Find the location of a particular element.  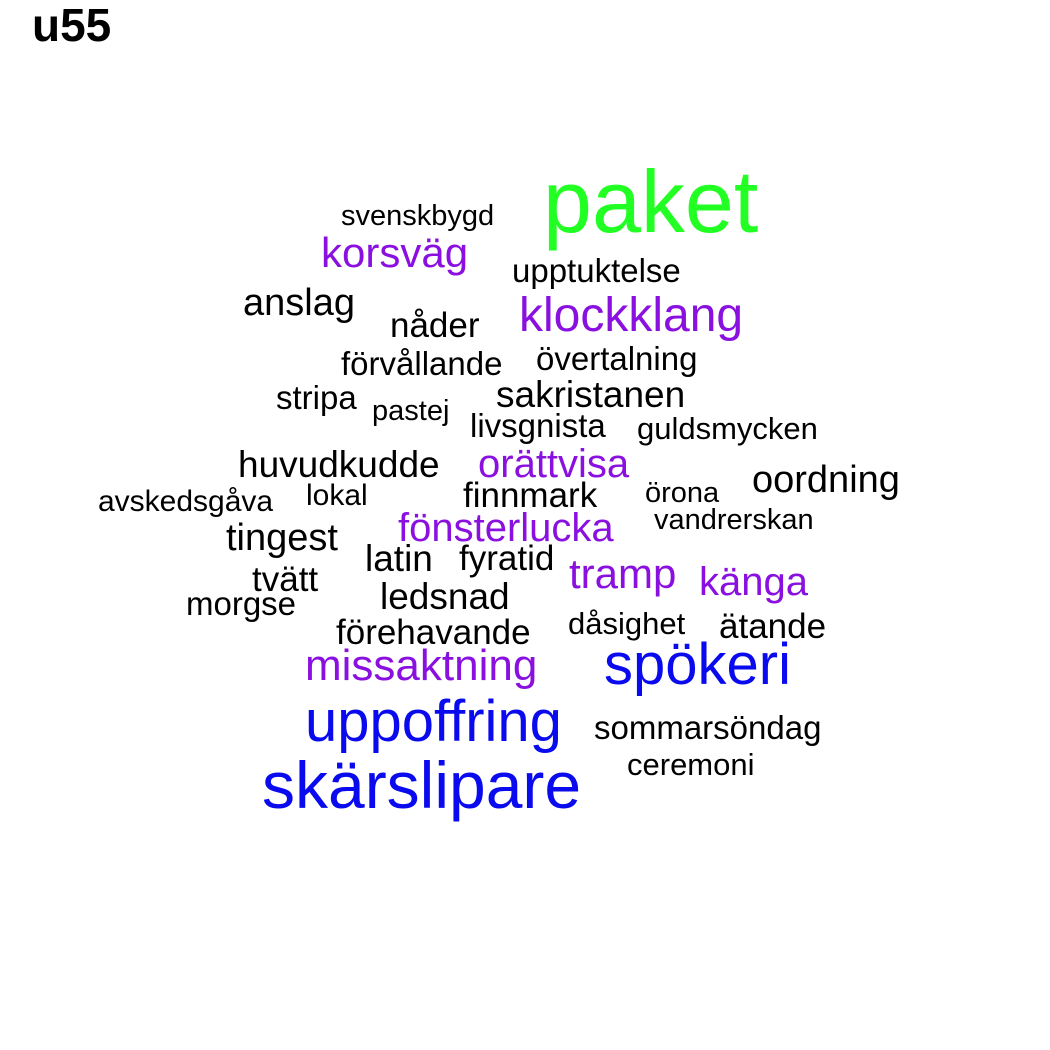

word-1: paket is located at coordinates (651, 201).